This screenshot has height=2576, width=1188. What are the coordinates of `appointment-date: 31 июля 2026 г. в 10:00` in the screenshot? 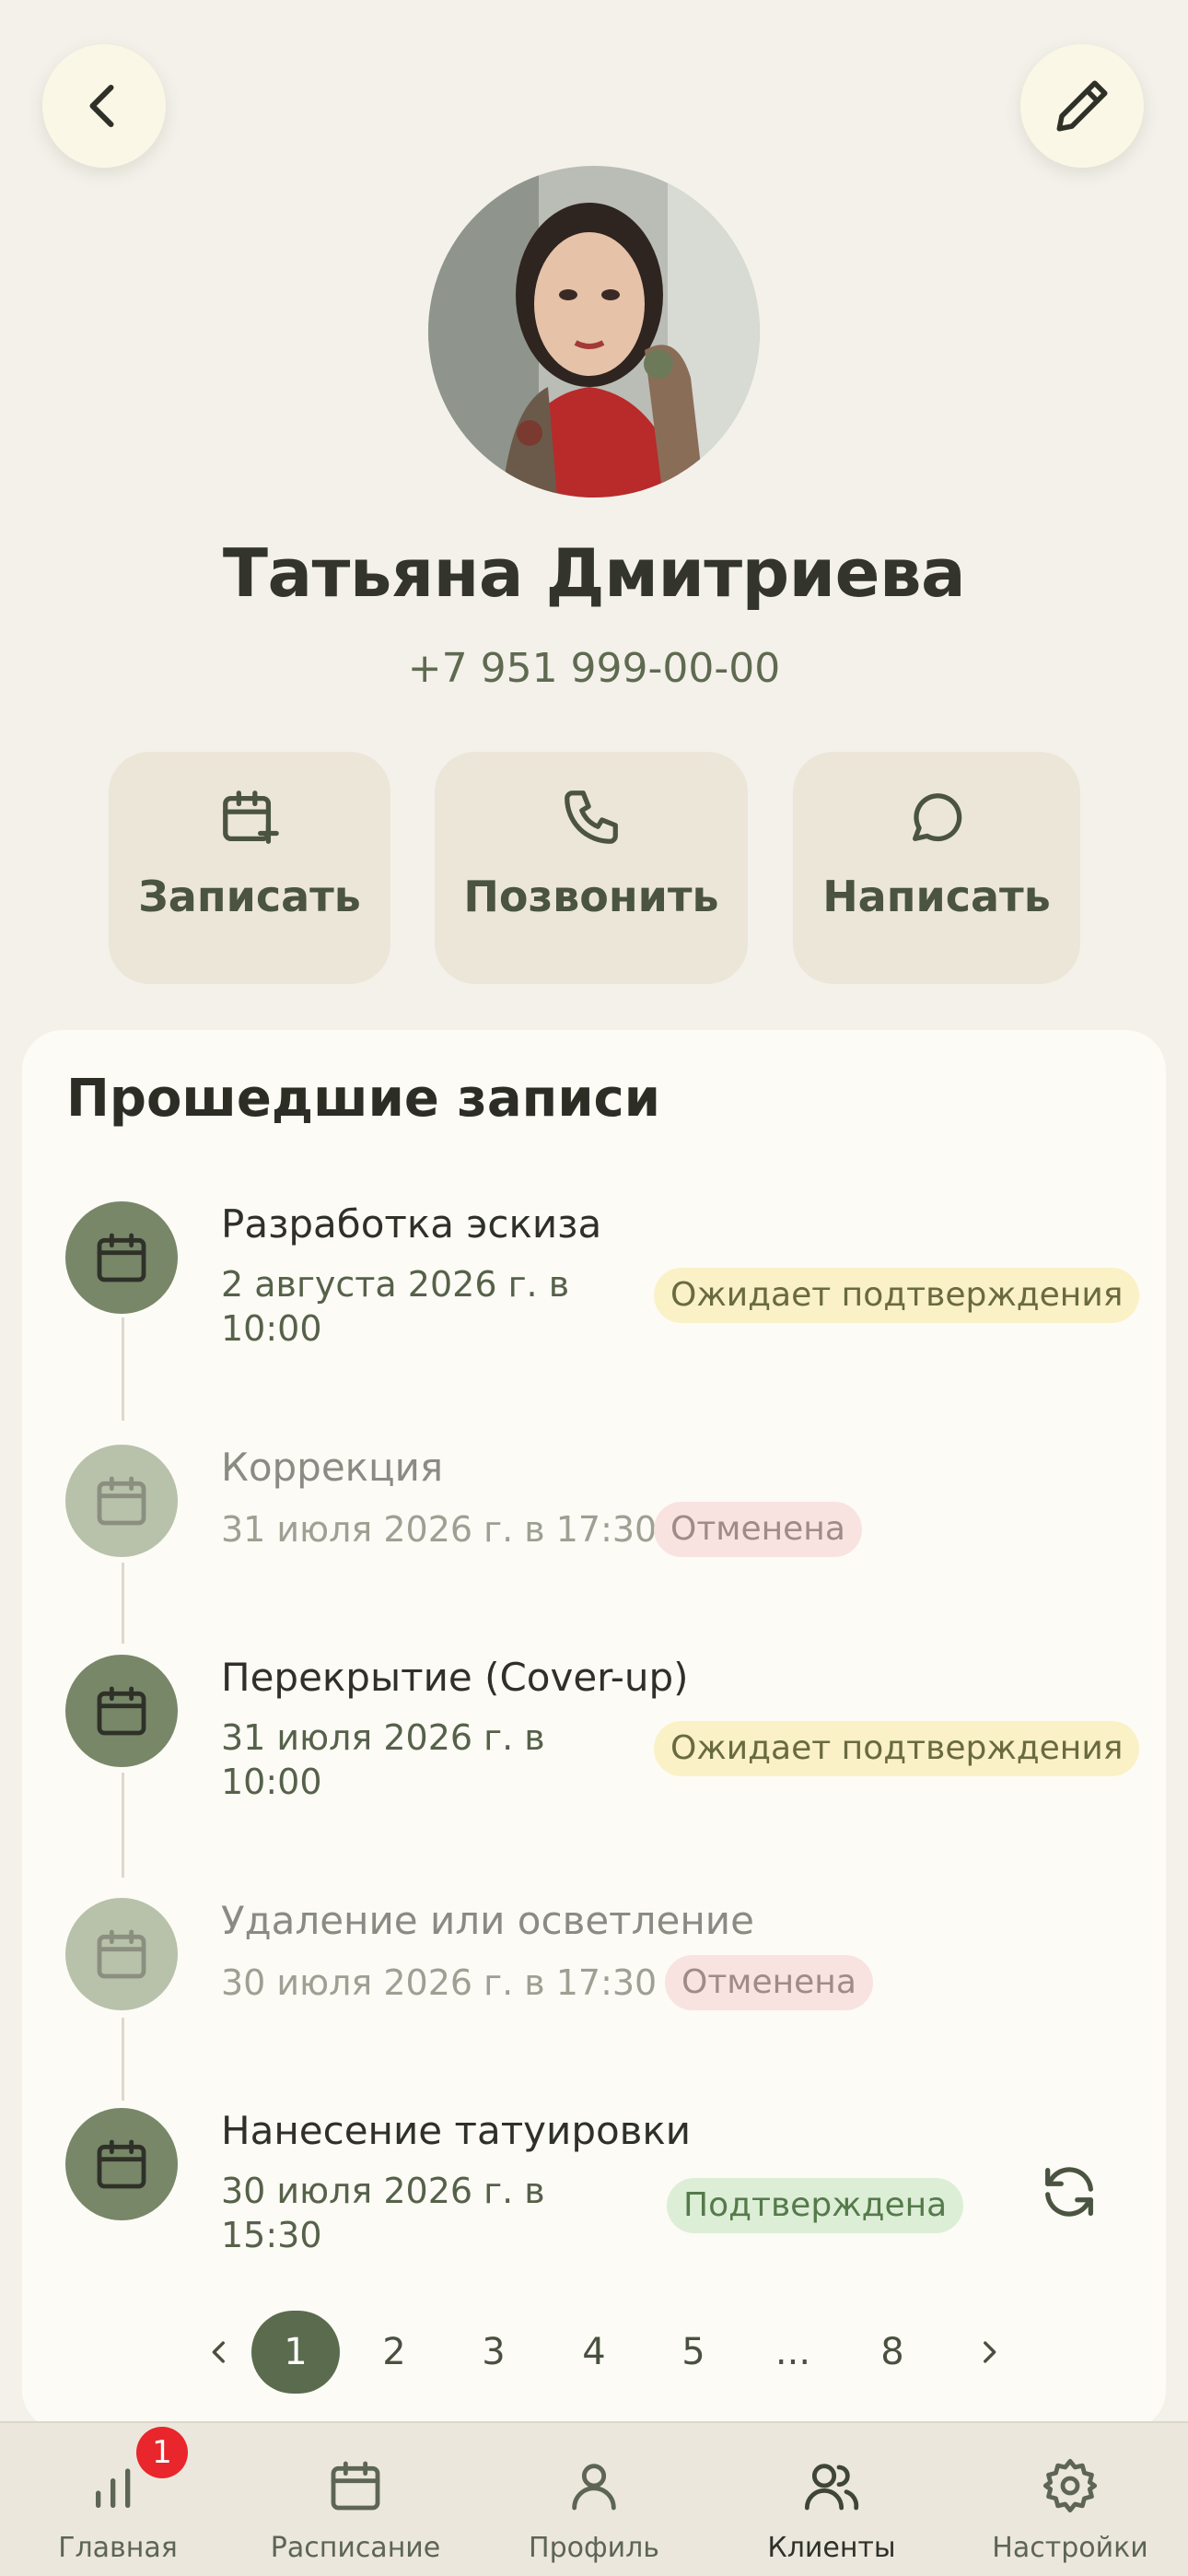 It's located at (383, 1759).